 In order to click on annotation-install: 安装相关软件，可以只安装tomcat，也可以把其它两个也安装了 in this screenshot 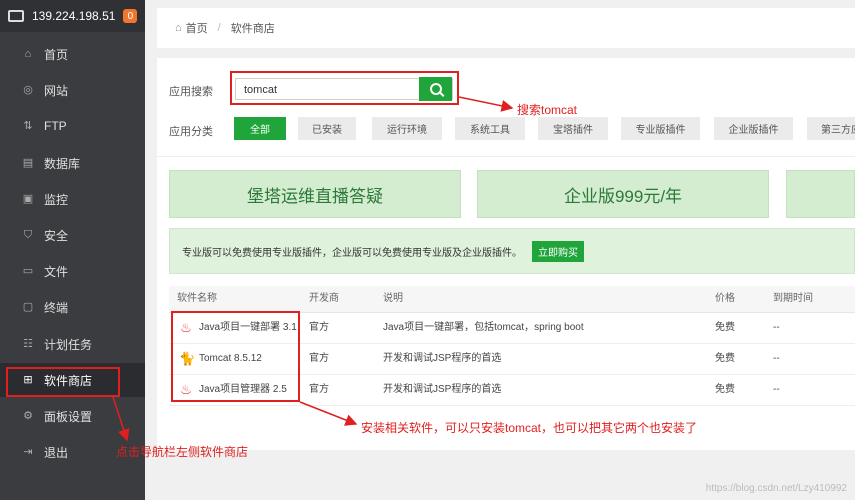, I will do `click(529, 428)`.